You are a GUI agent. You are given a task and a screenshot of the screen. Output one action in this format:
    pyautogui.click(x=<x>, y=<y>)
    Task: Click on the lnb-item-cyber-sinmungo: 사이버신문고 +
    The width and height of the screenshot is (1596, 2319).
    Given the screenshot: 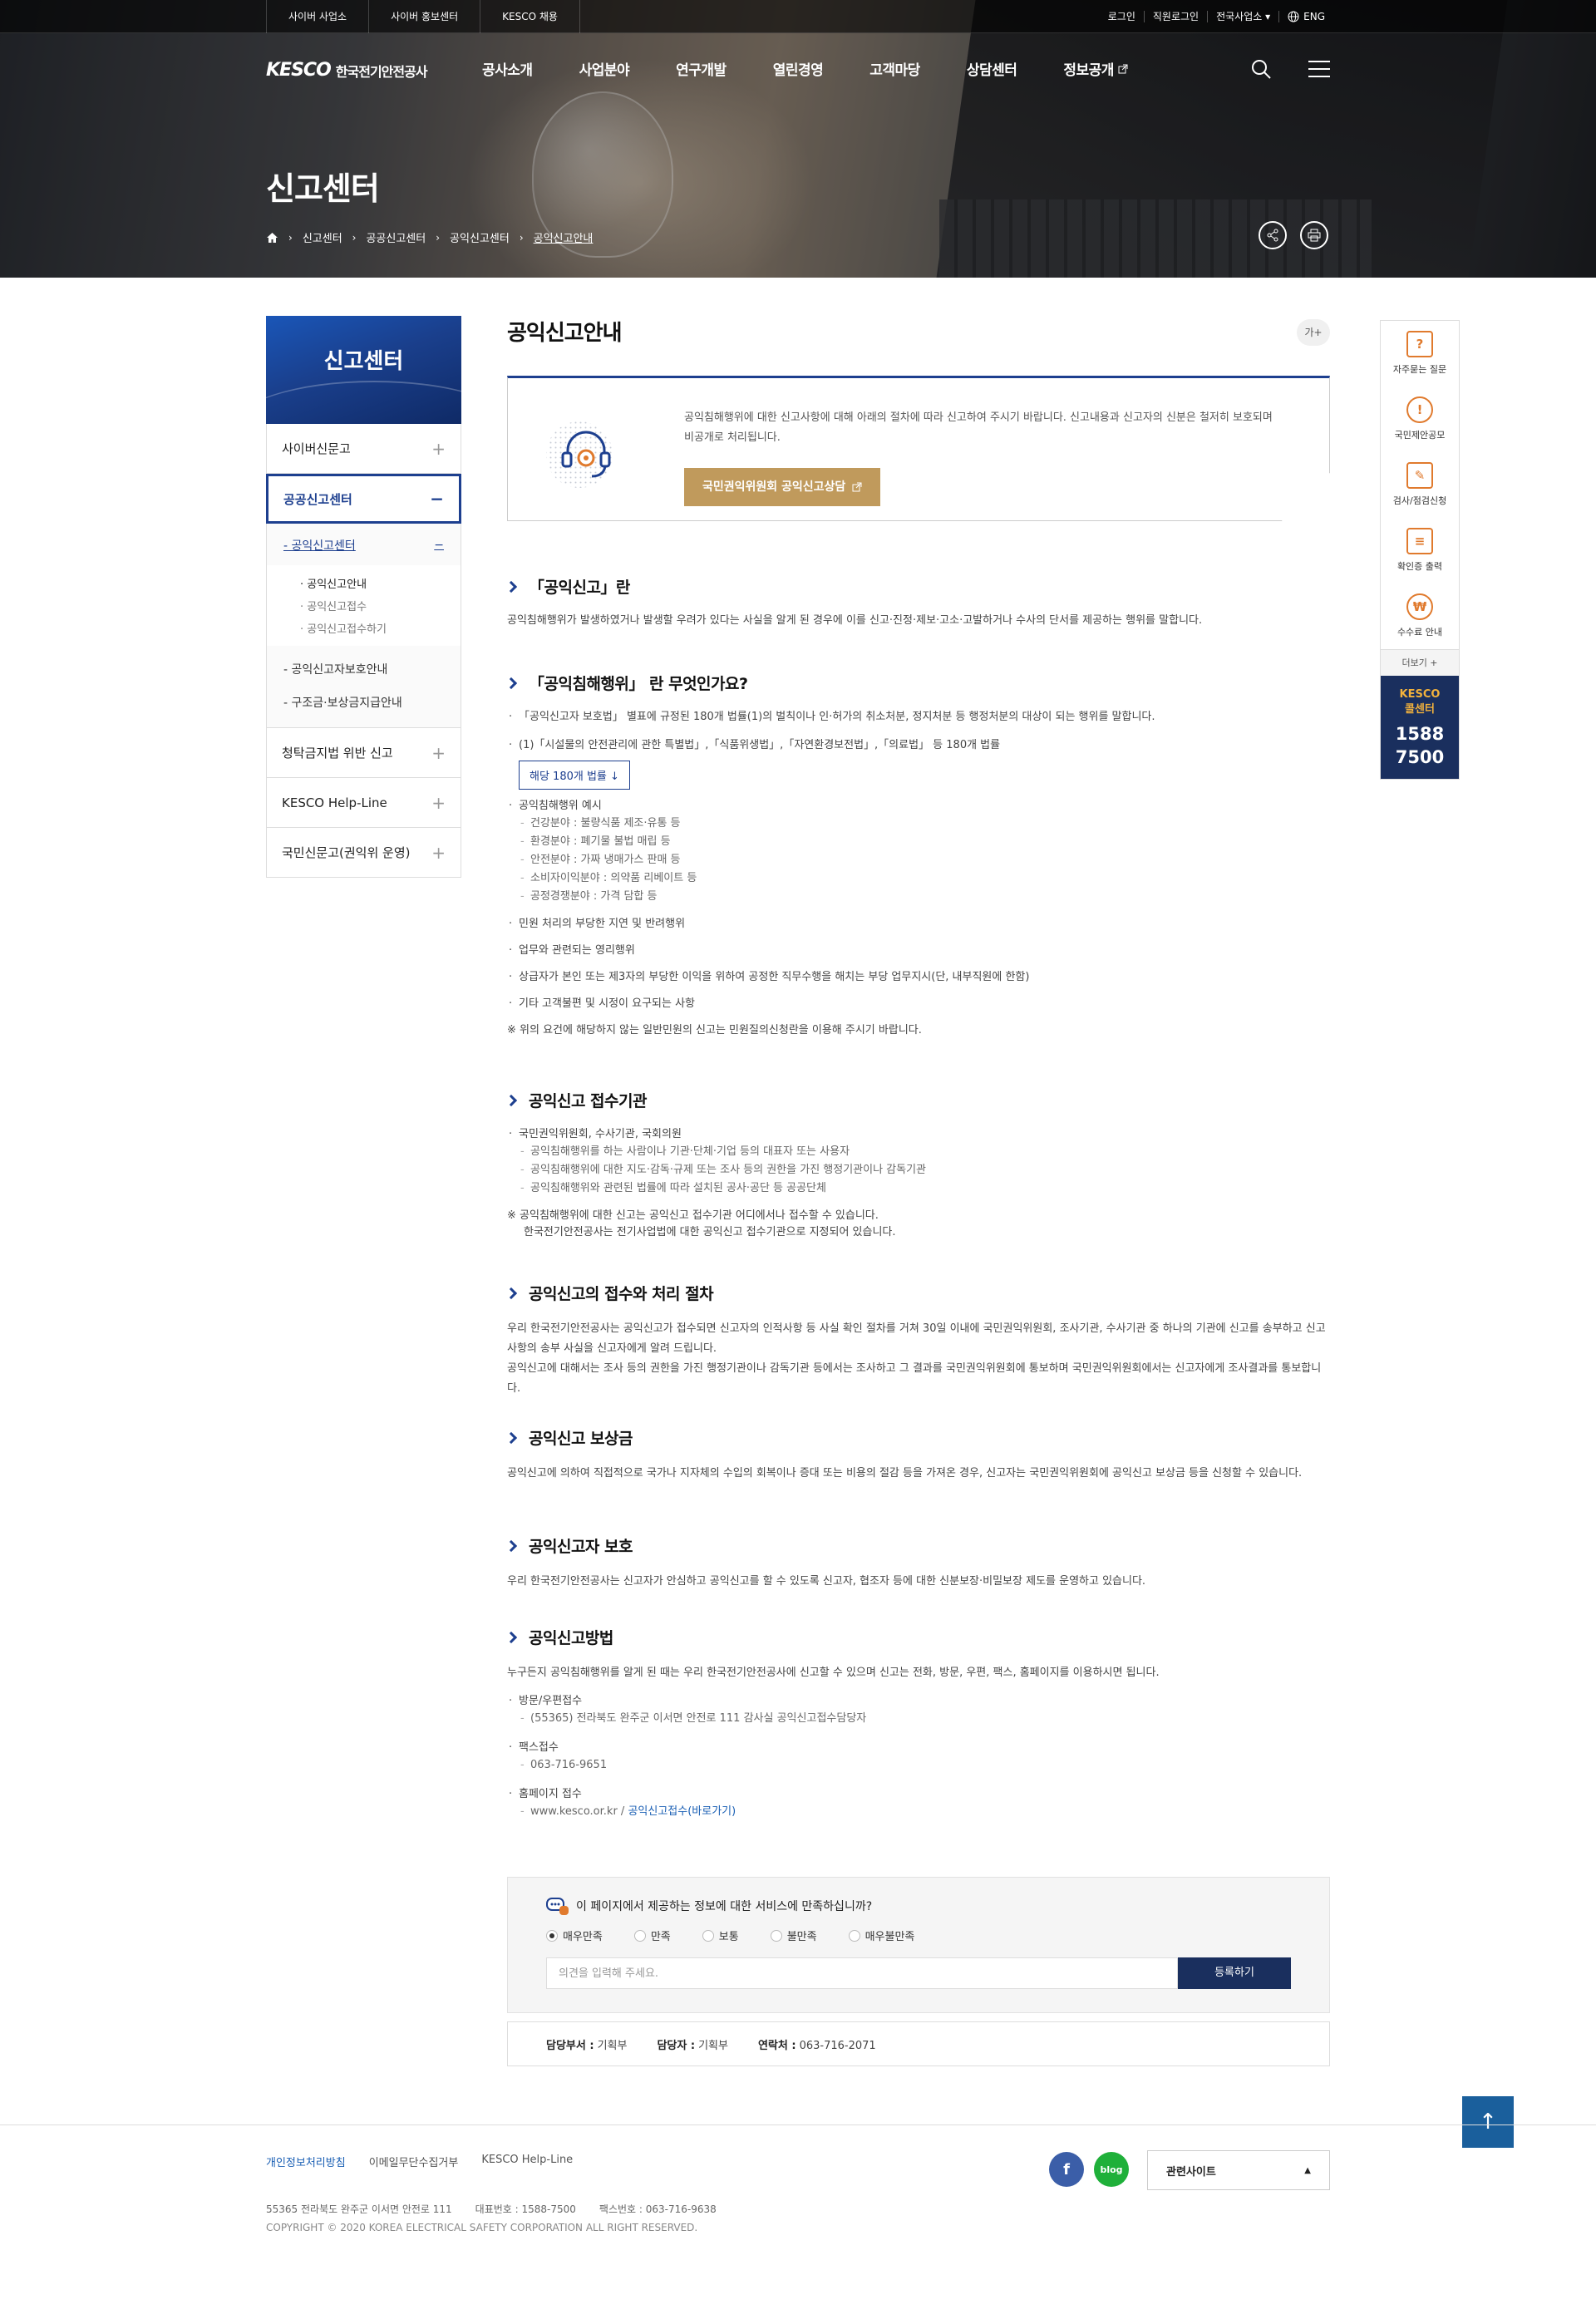 What is the action you would take?
    pyautogui.click(x=363, y=449)
    